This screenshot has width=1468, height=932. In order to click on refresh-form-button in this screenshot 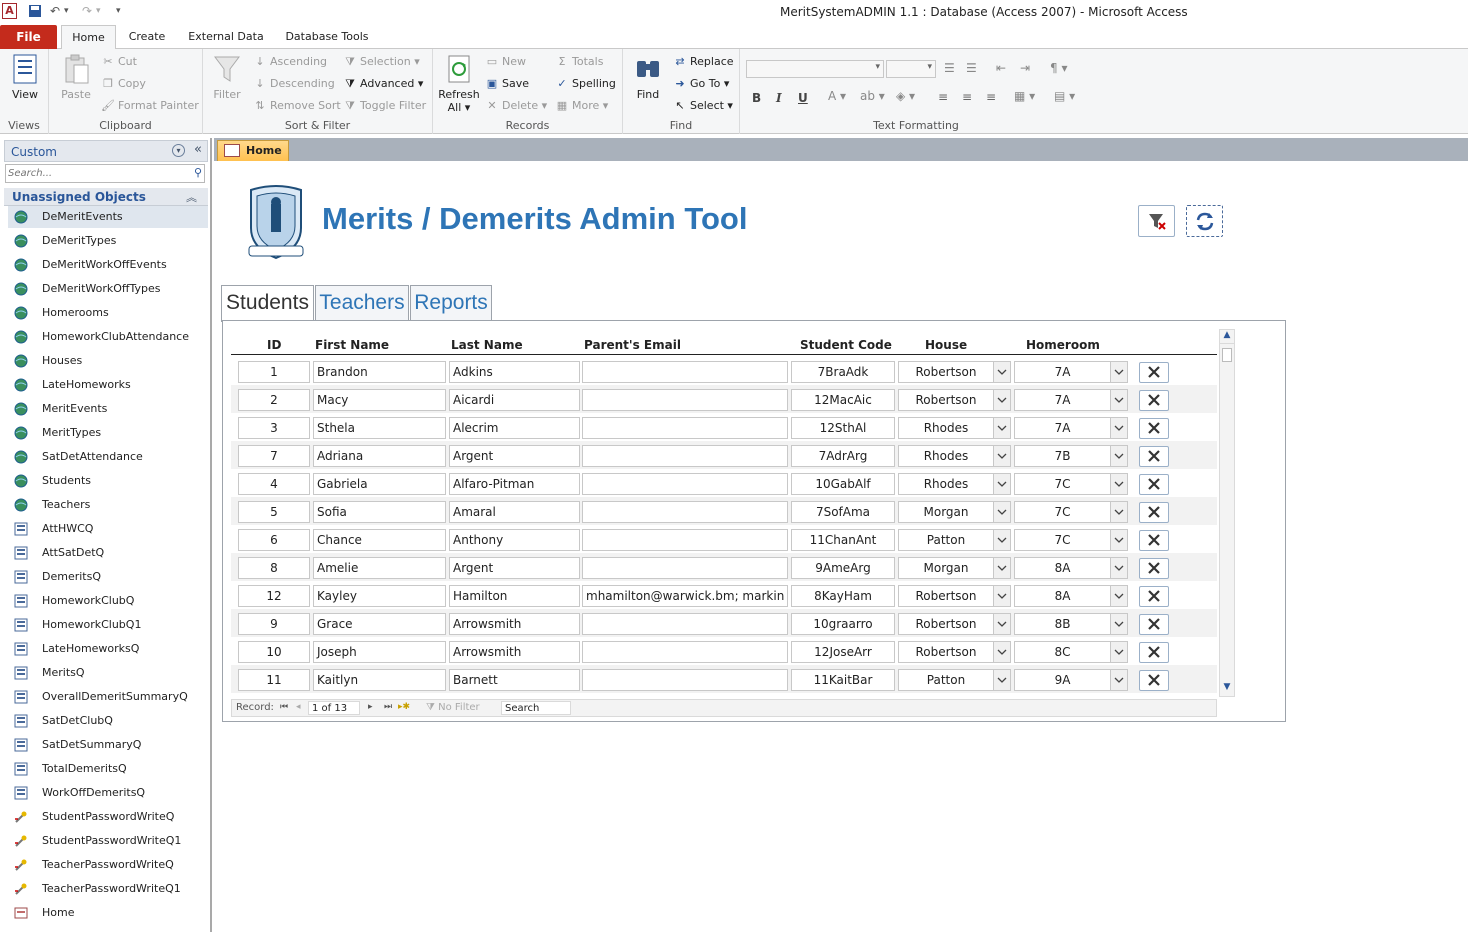, I will do `click(1204, 221)`.